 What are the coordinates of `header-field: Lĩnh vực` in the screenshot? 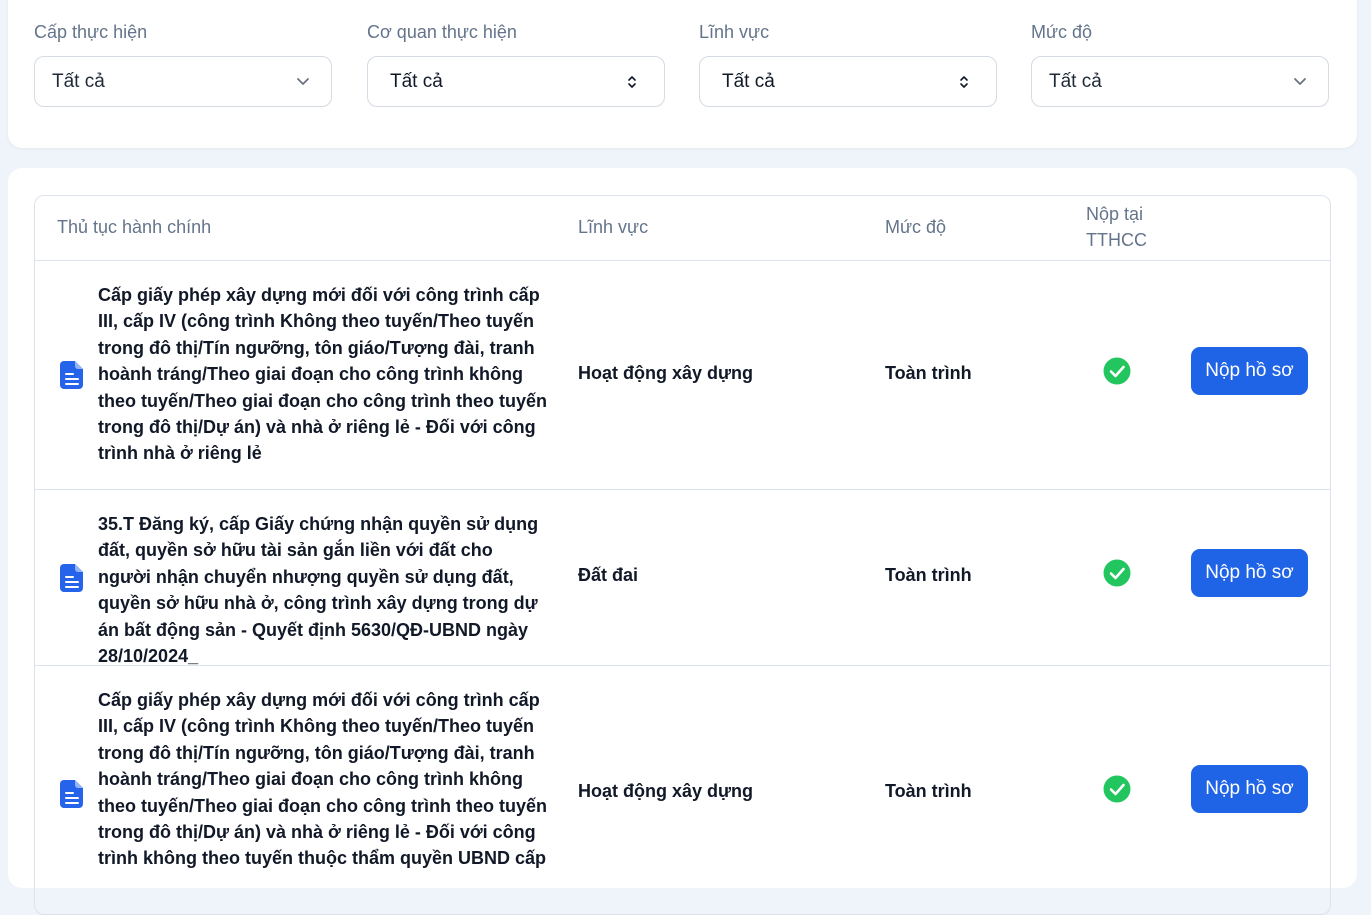 It's located at (613, 227).